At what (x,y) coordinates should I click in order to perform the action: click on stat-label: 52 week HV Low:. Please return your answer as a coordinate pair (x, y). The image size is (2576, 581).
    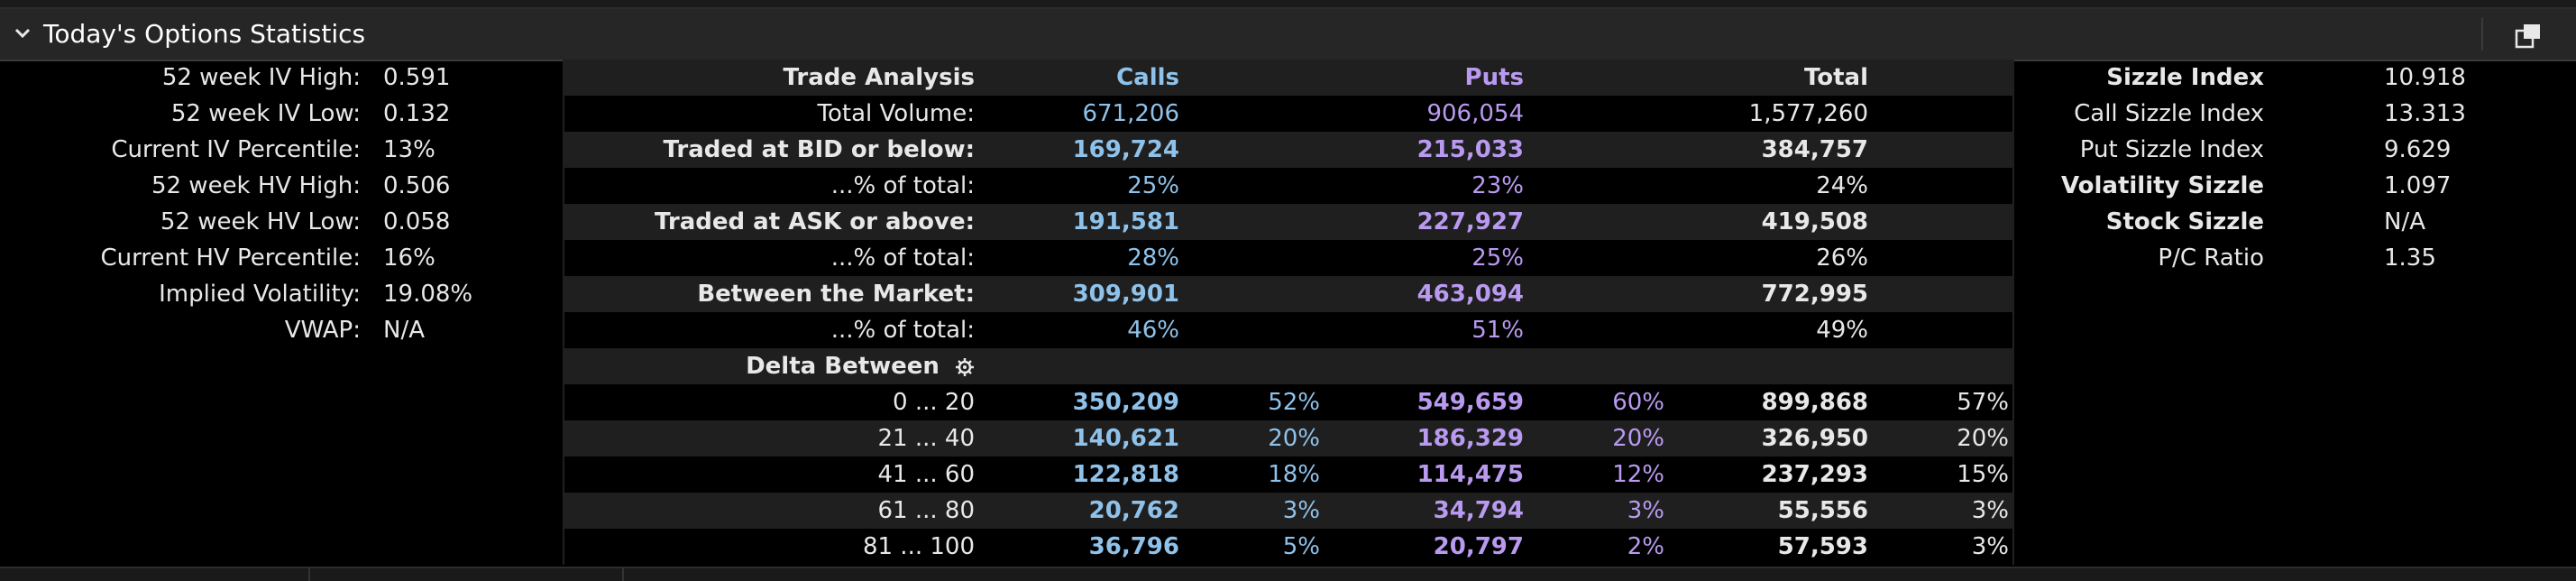
    Looking at the image, I should click on (260, 221).